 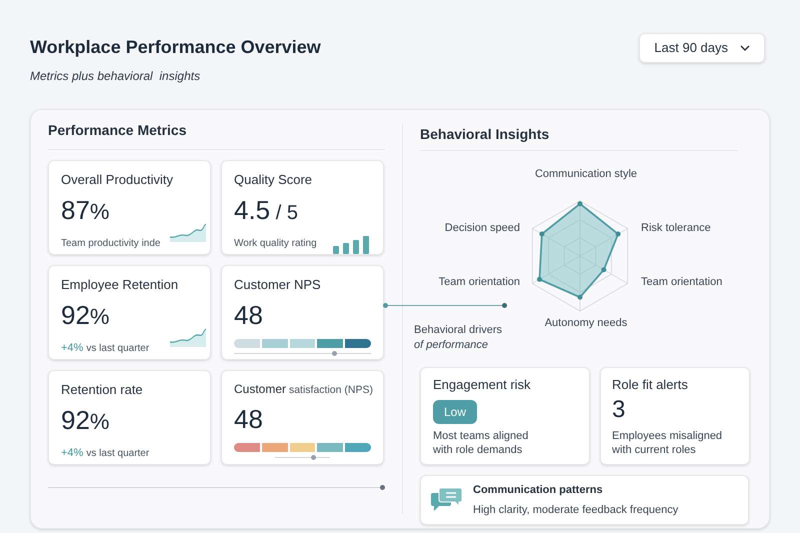 What do you see at coordinates (102, 390) in the screenshot?
I see `metric-title: Retention rate` at bounding box center [102, 390].